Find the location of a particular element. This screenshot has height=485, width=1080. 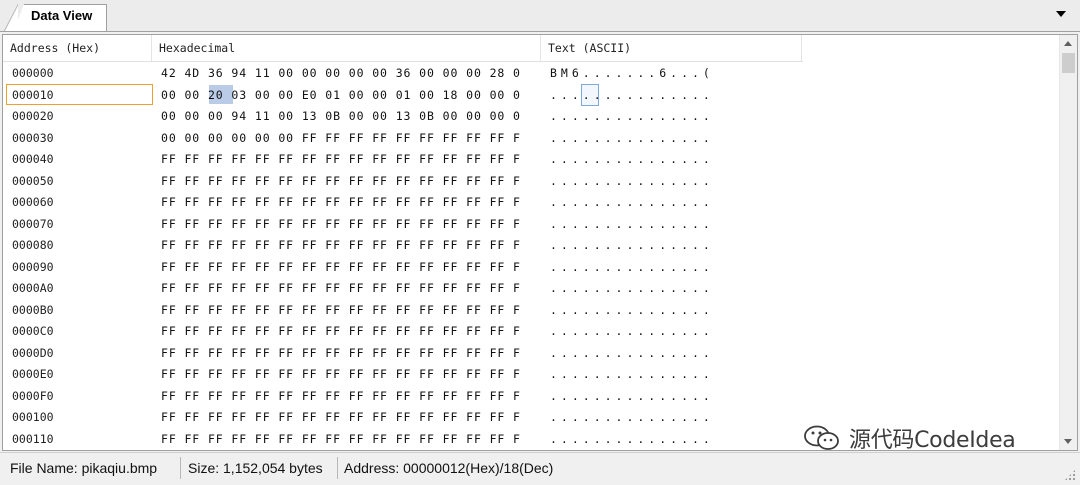

col-text-header: Text (ASCII) is located at coordinates (671, 48).